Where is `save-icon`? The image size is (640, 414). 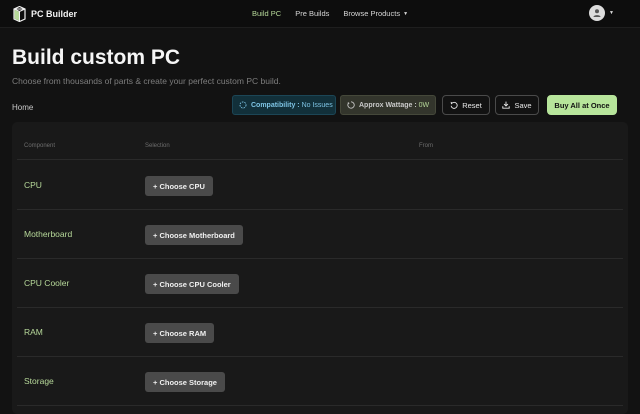 save-icon is located at coordinates (506, 105).